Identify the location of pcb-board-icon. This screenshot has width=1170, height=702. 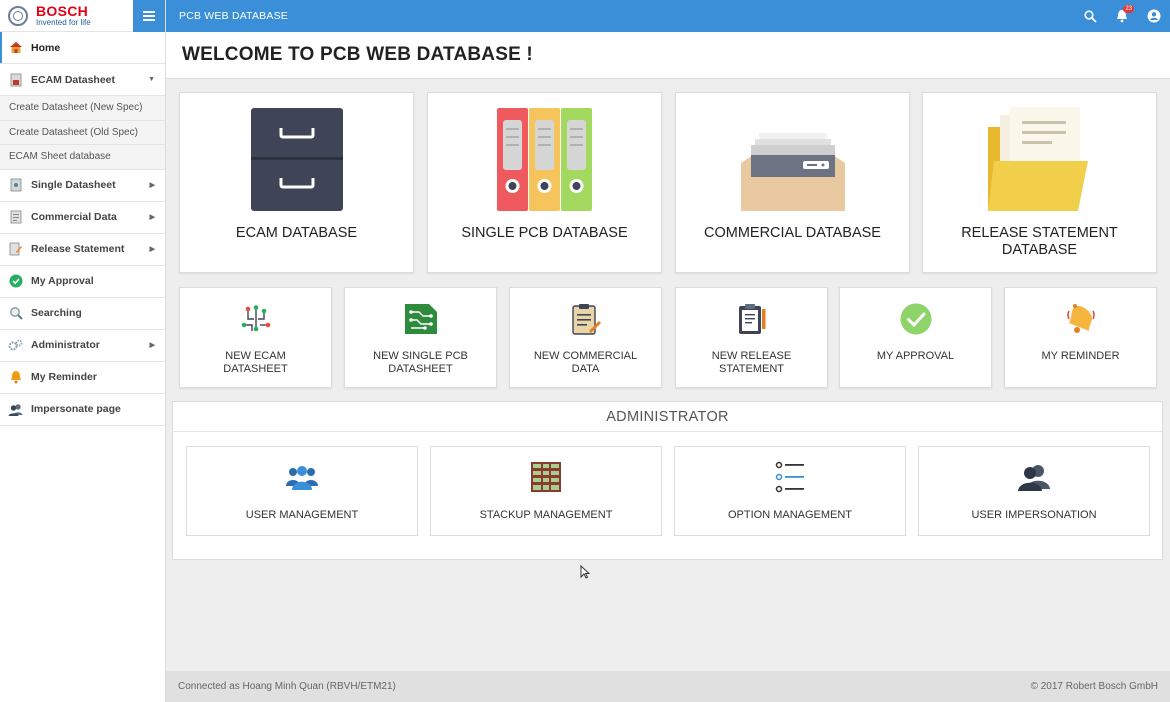
(420, 319).